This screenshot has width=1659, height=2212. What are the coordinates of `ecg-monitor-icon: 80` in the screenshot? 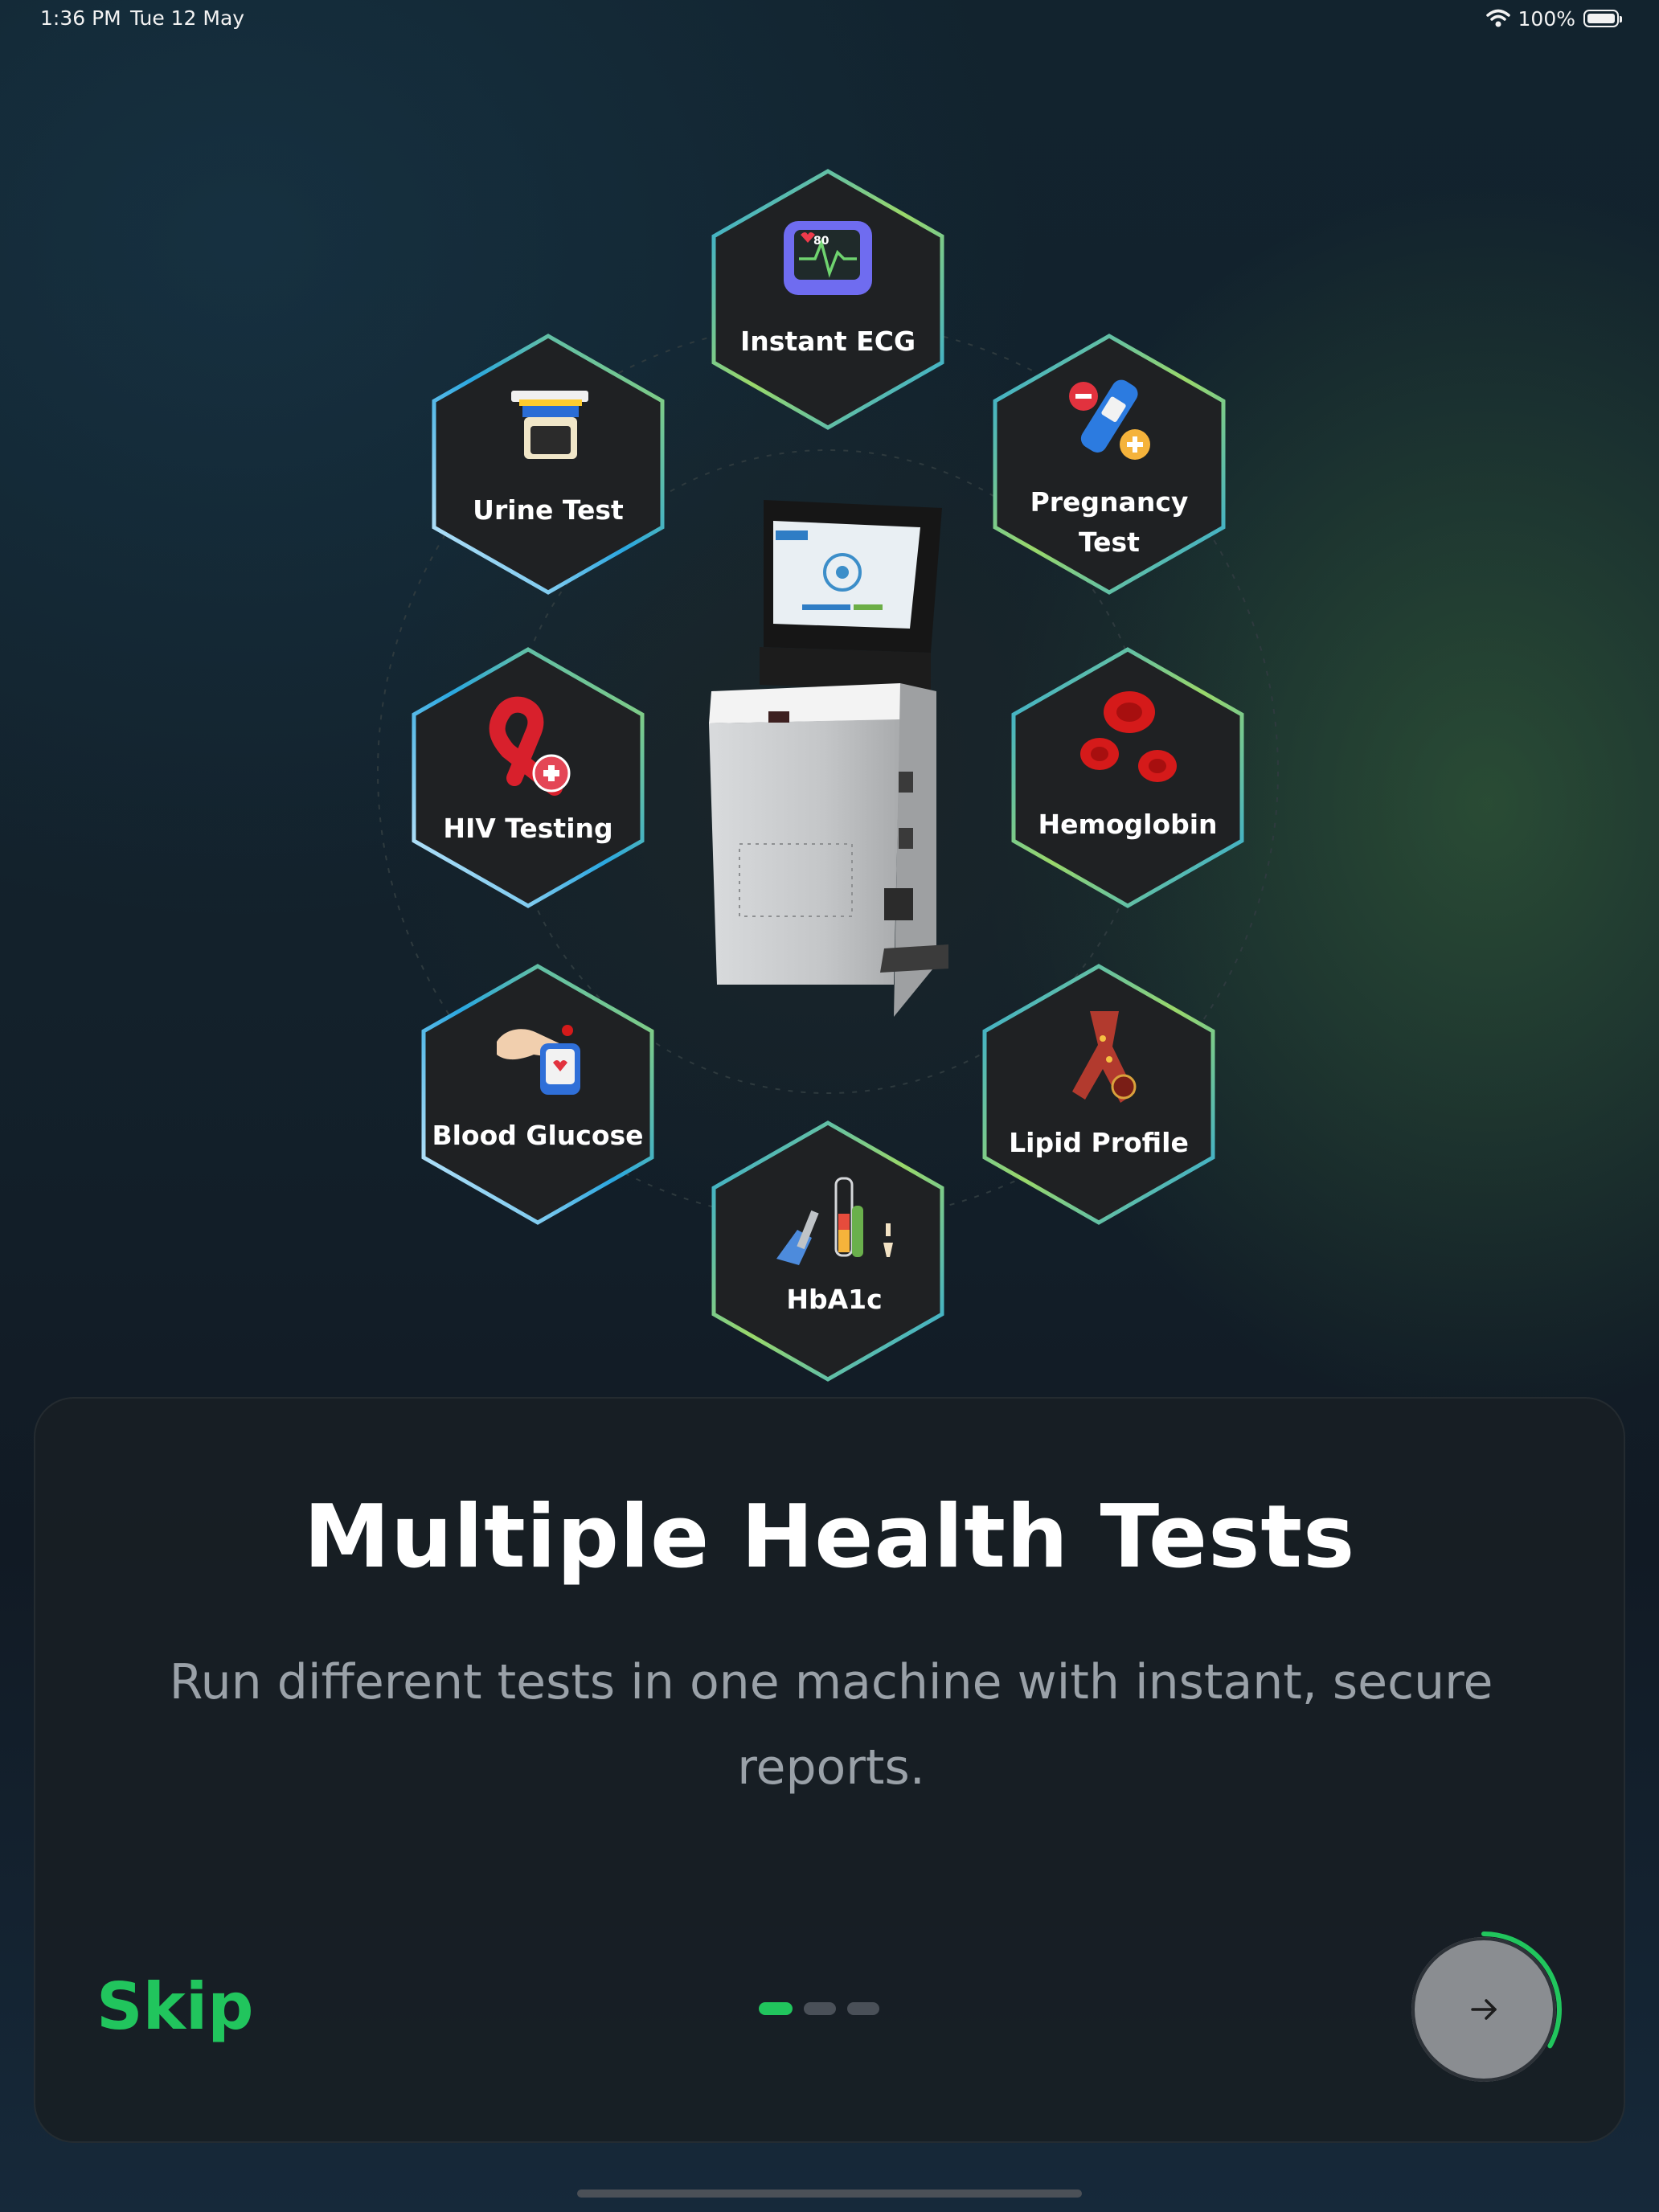 It's located at (828, 258).